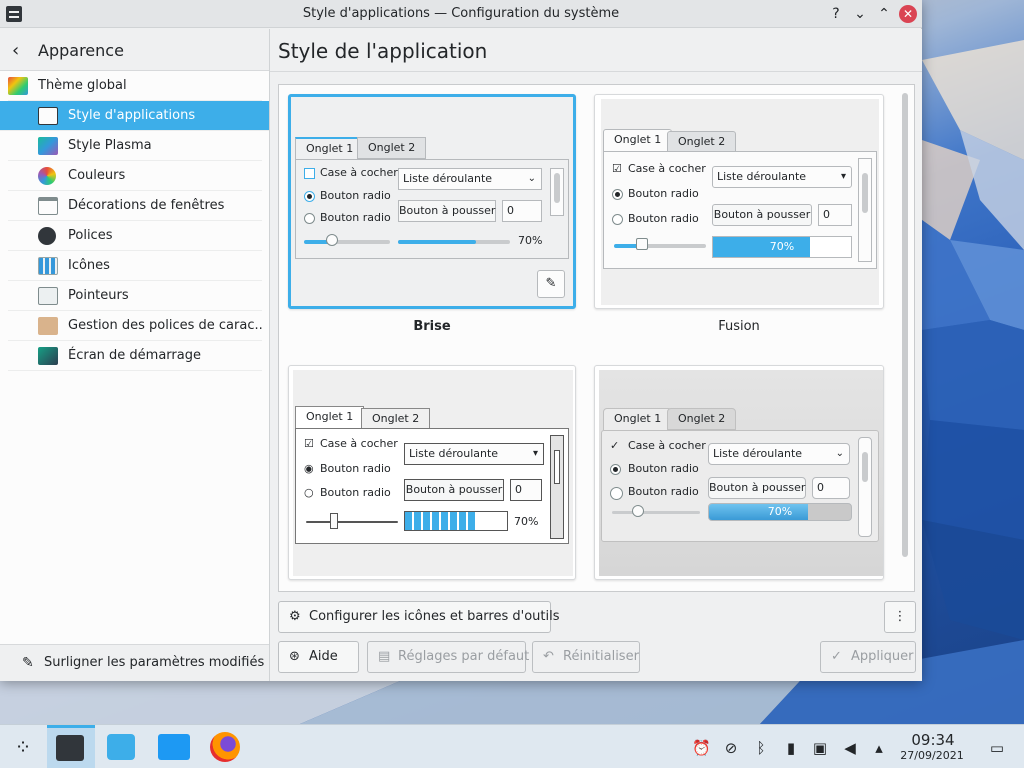  What do you see at coordinates (868, 657) in the screenshot?
I see `apply-button: ✓ Appliquer` at bounding box center [868, 657].